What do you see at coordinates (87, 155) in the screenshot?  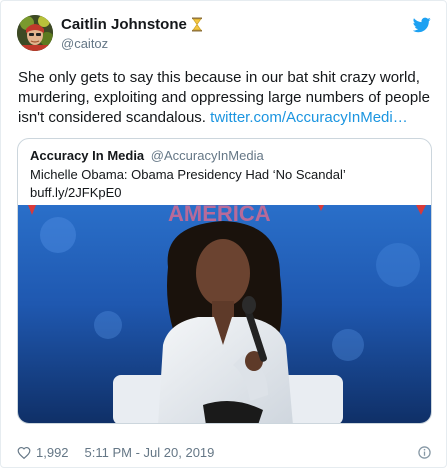 I see `quoted-display-name: Accuracy In Media` at bounding box center [87, 155].